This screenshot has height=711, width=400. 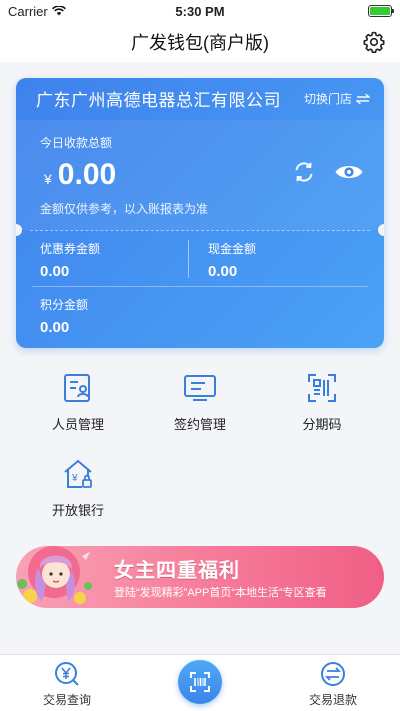 What do you see at coordinates (333, 674) in the screenshot?
I see `refund-icon` at bounding box center [333, 674].